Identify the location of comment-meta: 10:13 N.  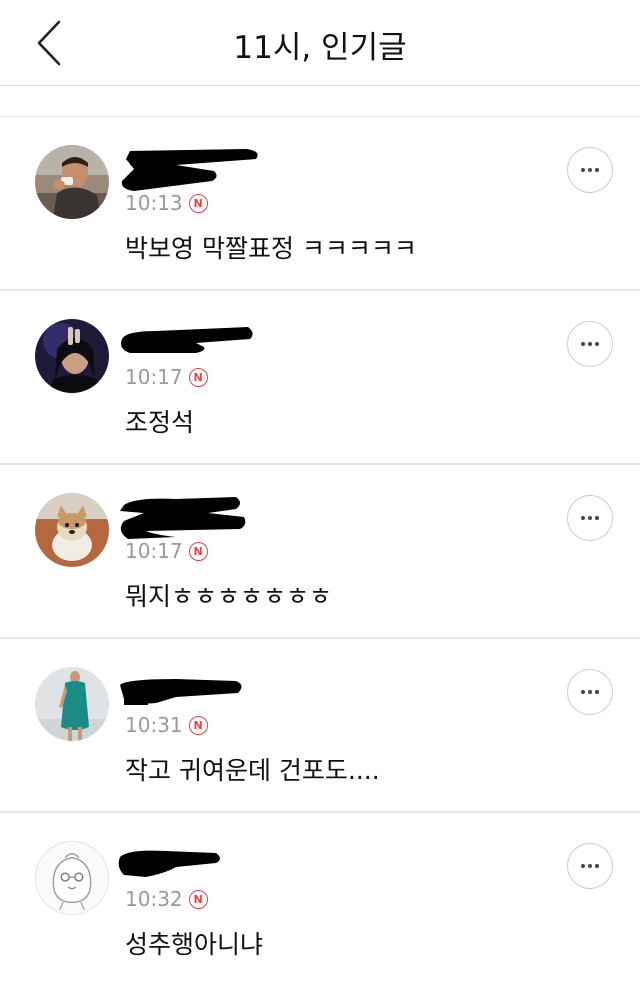
(166, 203).